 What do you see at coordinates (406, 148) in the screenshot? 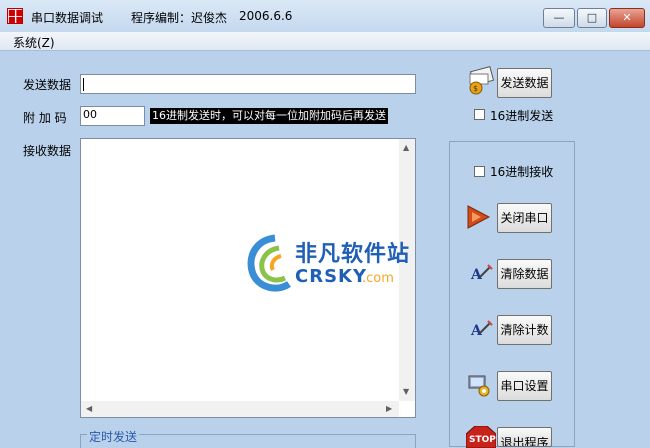
I see `scroll-up-icon: ▲` at bounding box center [406, 148].